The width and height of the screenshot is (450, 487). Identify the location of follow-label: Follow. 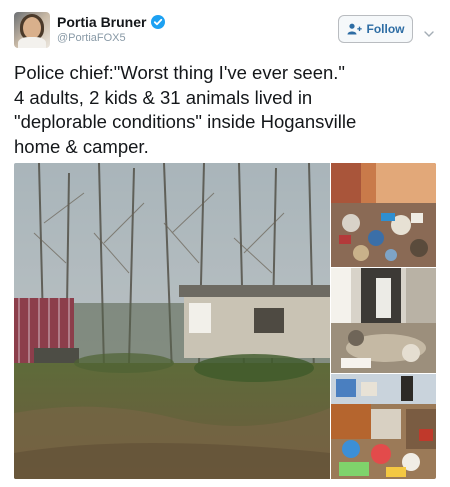
(385, 29).